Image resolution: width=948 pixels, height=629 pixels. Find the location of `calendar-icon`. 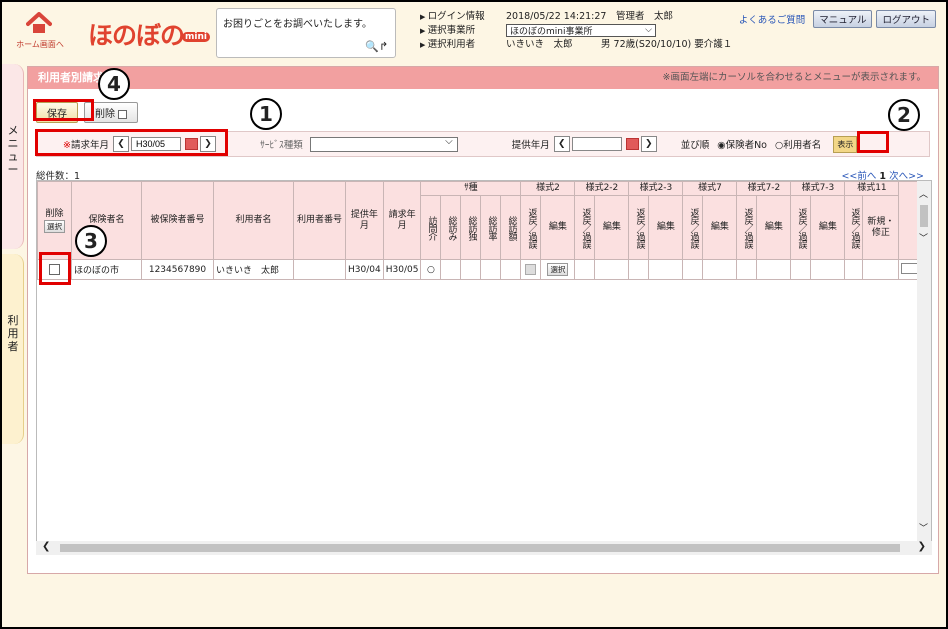

calendar-icon is located at coordinates (632, 144).